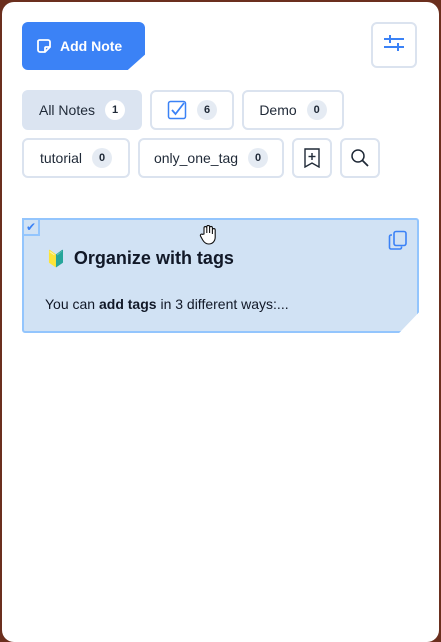 Image resolution: width=441 pixels, height=642 pixels. I want to click on filter-label: only_one_tag, so click(196, 158).